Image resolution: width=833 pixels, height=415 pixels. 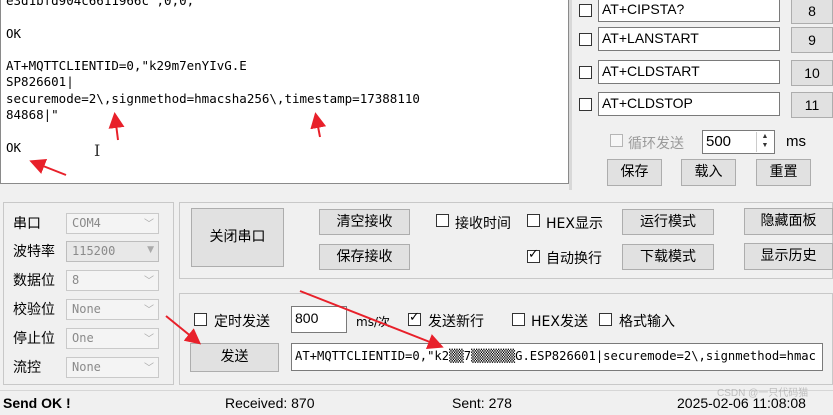 I want to click on port-select: COM4 ﹀, so click(x=112, y=223).